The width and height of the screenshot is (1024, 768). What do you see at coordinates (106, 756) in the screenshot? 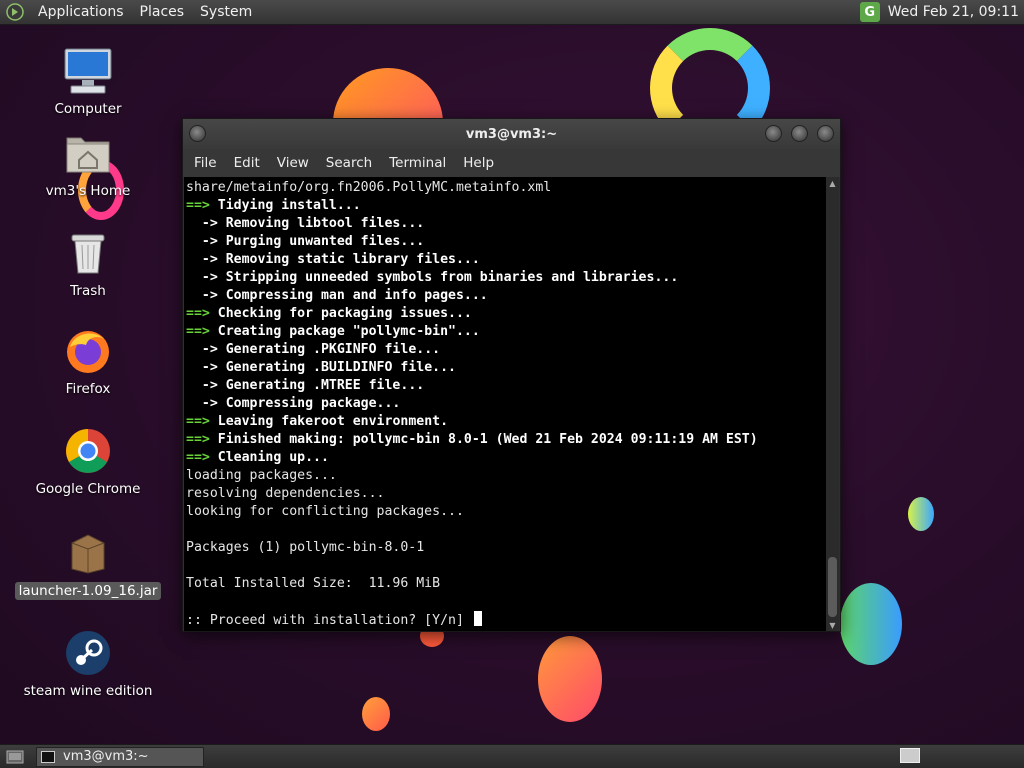
I see `taskbar-item-label: vm3@vm3:~` at bounding box center [106, 756].